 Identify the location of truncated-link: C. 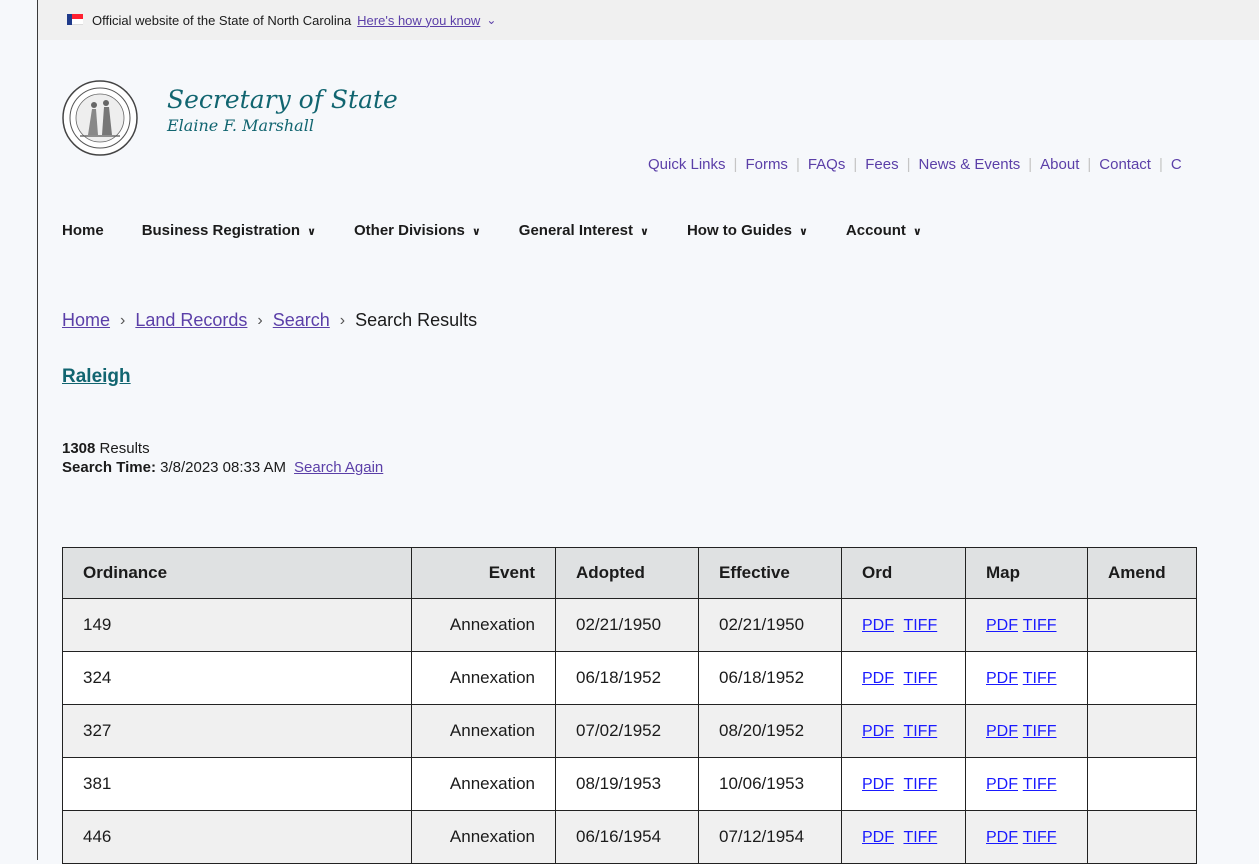
(1176, 164).